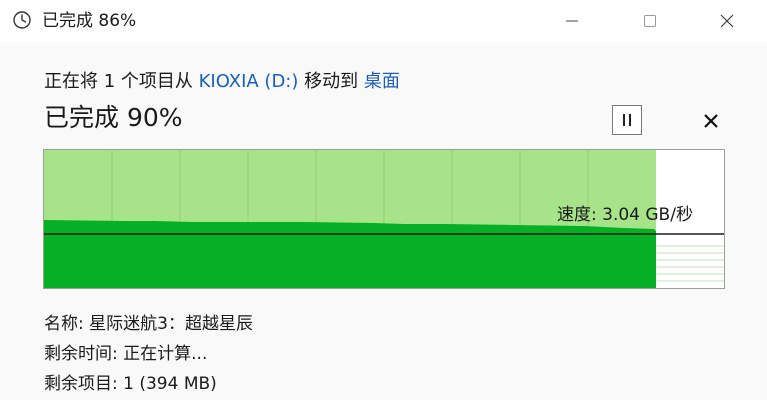 The height and width of the screenshot is (400, 767). Describe the element at coordinates (81, 354) in the screenshot. I see `detail-time-label: 剩余时间:` at that location.